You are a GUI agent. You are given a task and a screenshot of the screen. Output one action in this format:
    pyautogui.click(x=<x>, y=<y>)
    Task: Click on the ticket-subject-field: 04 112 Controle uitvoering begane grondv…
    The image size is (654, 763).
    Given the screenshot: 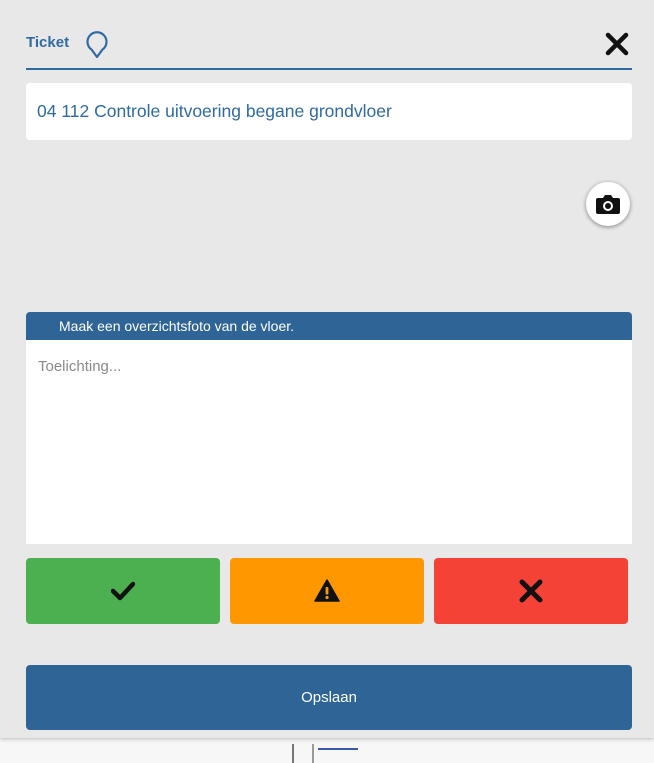 What is the action you would take?
    pyautogui.click(x=329, y=111)
    